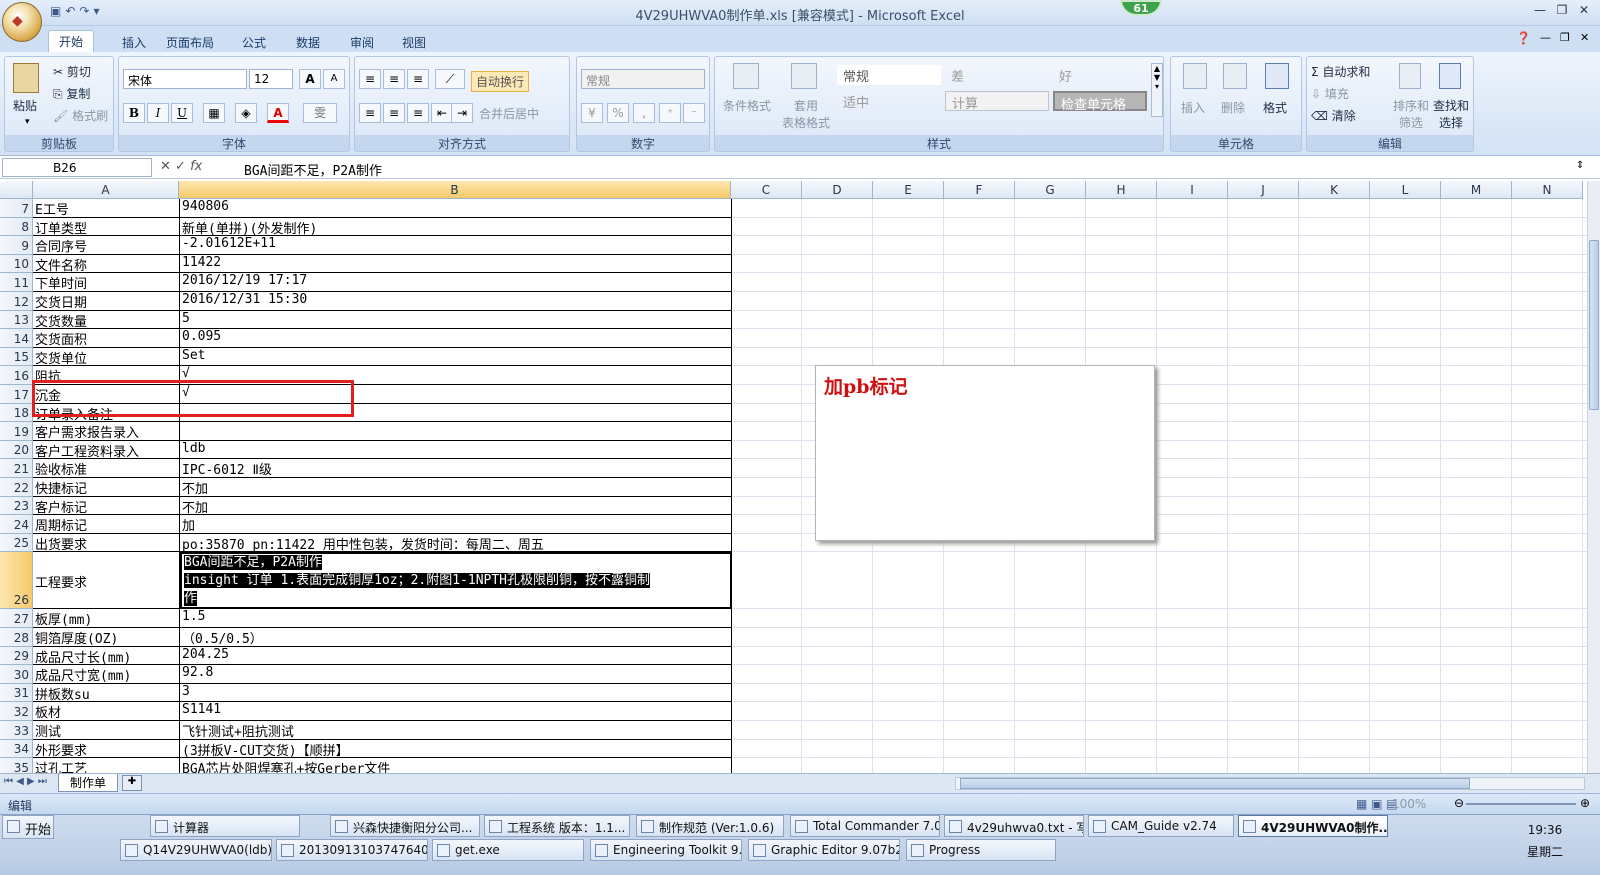 The width and height of the screenshot is (1600, 875). I want to click on row-header: 10, so click(16, 264).